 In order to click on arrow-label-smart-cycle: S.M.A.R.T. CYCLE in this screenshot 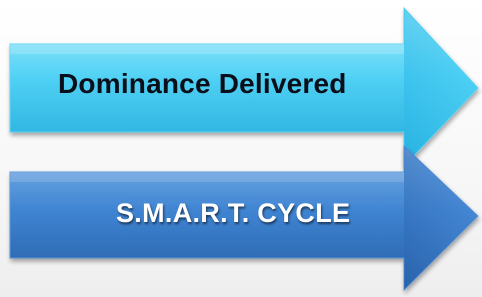, I will do `click(233, 213)`.